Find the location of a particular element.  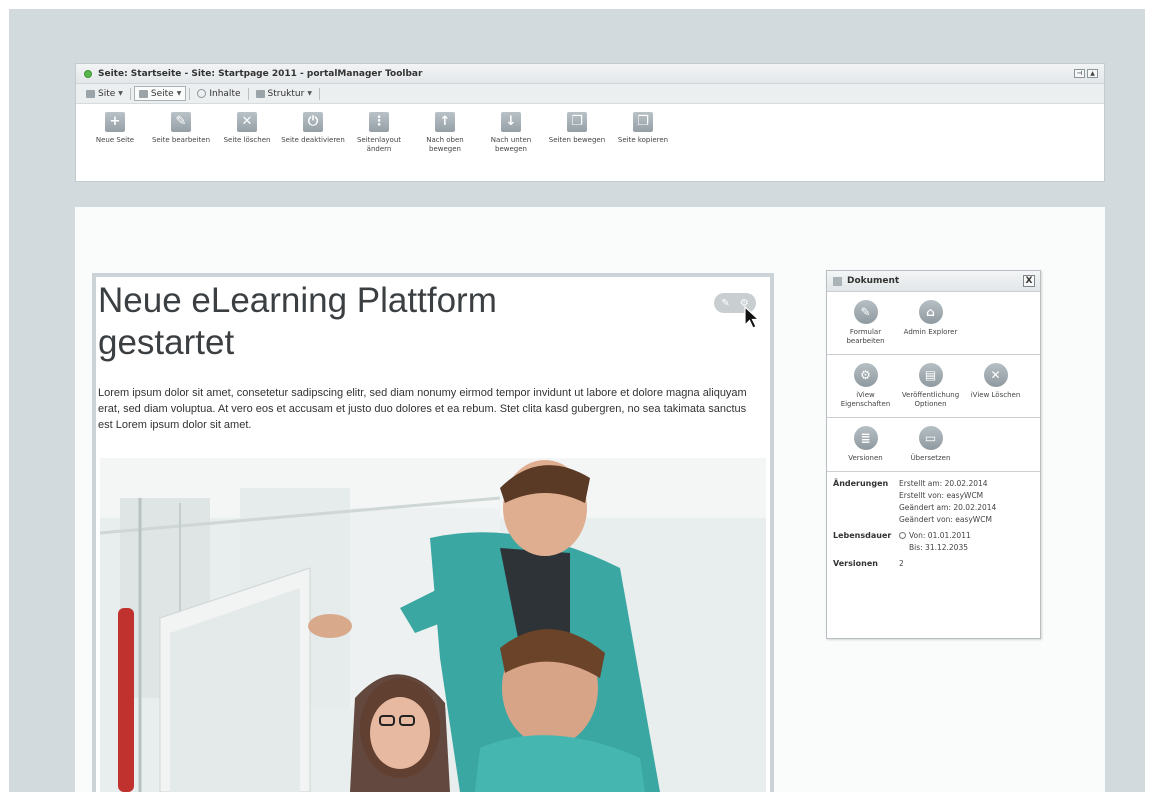

menu-inhalte: Inhalte is located at coordinates (218, 93).